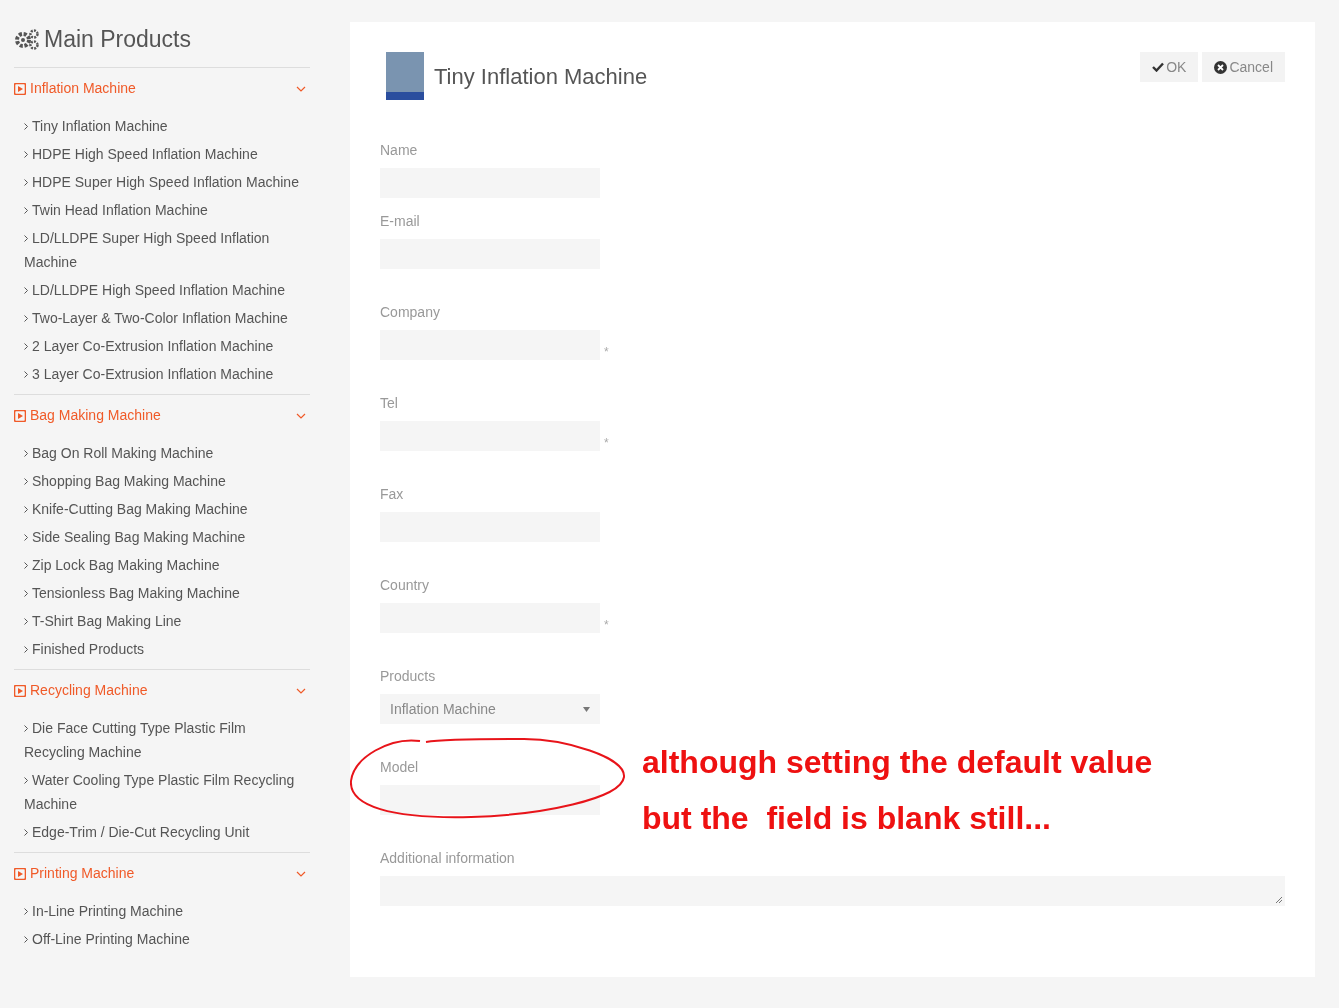 This screenshot has height=1008, width=1339. I want to click on sidebar-link: Knife-Cutting Bag Making Machine, so click(167, 508).